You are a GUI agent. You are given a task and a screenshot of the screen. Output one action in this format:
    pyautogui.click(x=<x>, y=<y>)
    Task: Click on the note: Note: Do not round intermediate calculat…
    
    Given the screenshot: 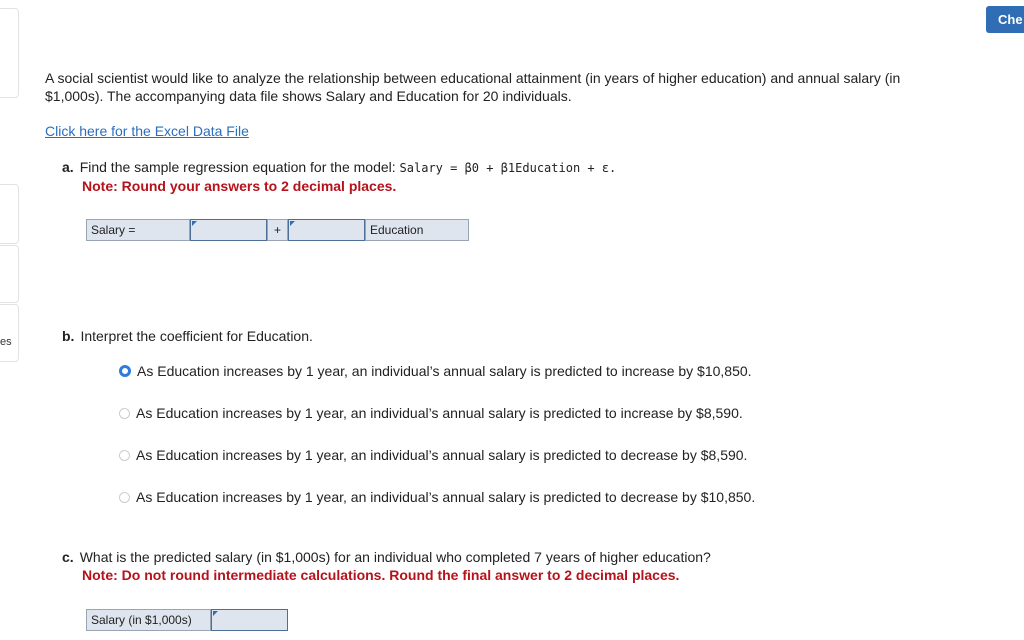 What is the action you would take?
    pyautogui.click(x=381, y=575)
    